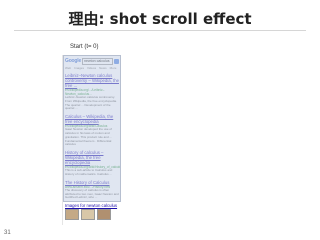 The image size is (320, 240). Describe the element at coordinates (160, 19) in the screenshot. I see `slide-title: 理由: shot scroll effect` at that location.